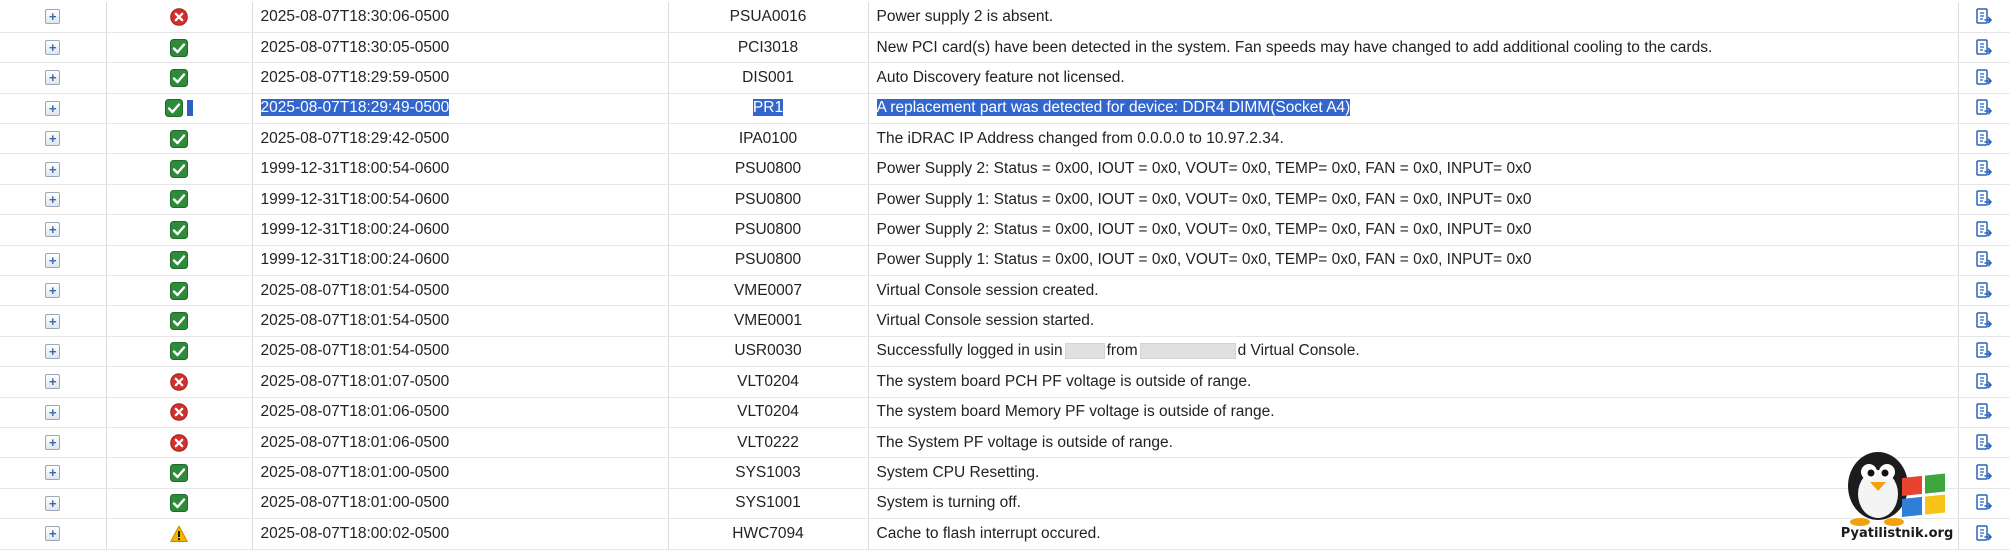  Describe the element at coordinates (1413, 504) in the screenshot. I see `description-cell: System is turning off.` at that location.